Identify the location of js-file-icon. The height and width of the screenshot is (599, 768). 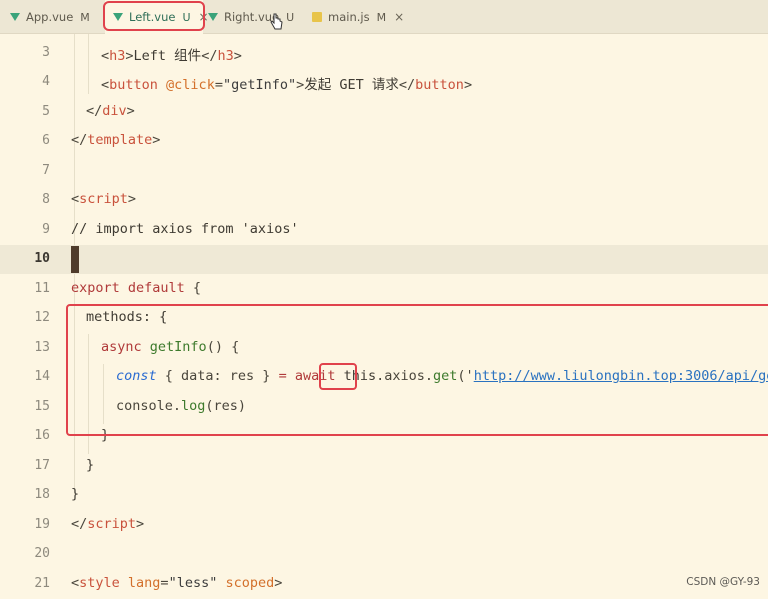
(317, 17).